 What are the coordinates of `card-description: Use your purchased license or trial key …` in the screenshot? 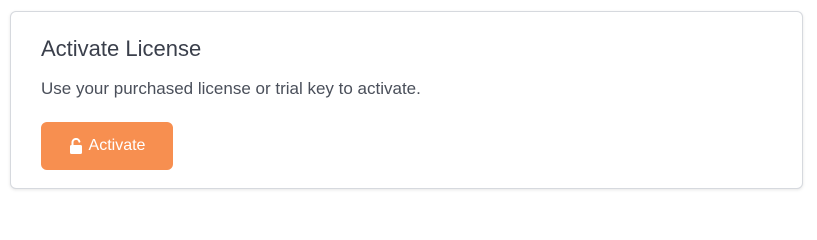 It's located at (231, 88).